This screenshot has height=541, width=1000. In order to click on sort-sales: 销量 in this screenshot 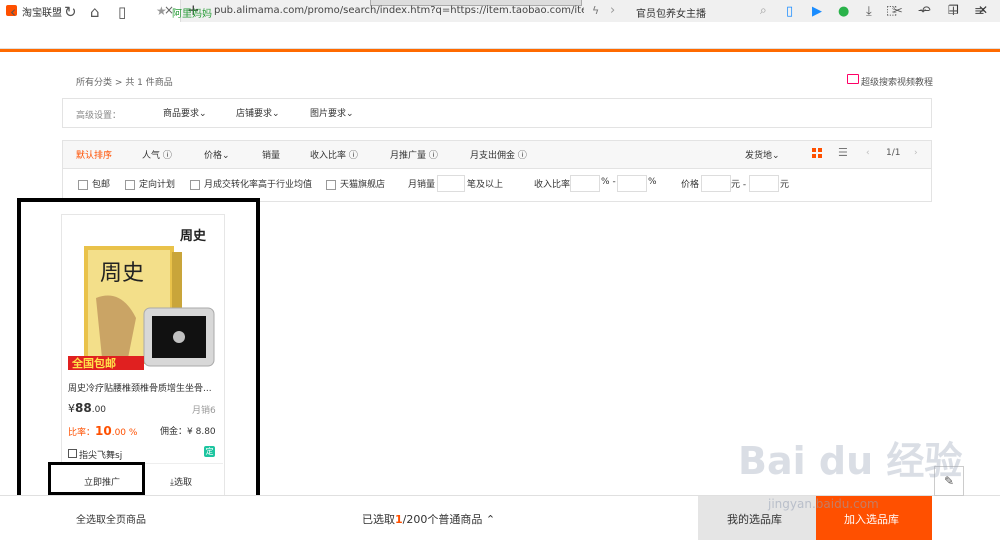, I will do `click(271, 154)`.